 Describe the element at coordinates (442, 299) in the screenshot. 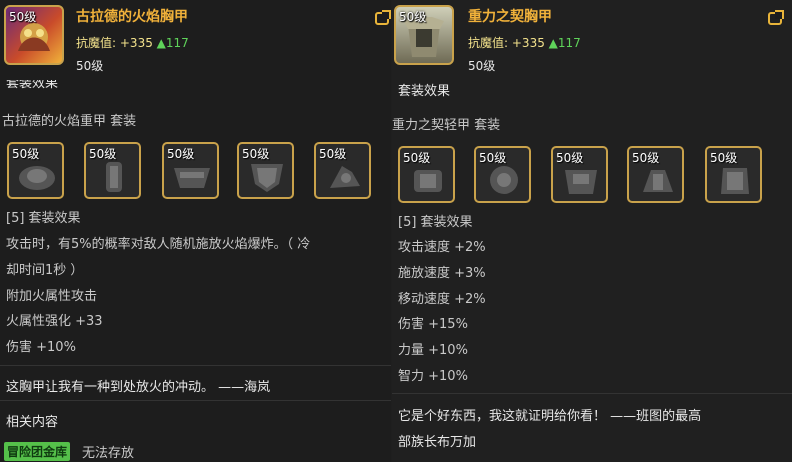

I see `effect-line-3: 移动速度 +2%` at that location.